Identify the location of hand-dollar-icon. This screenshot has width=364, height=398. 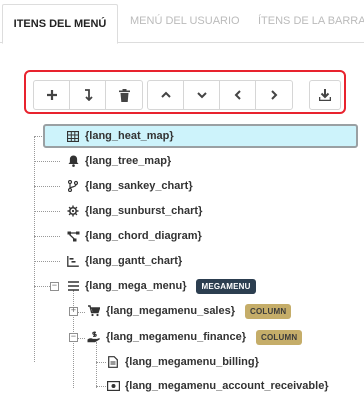
(94, 337).